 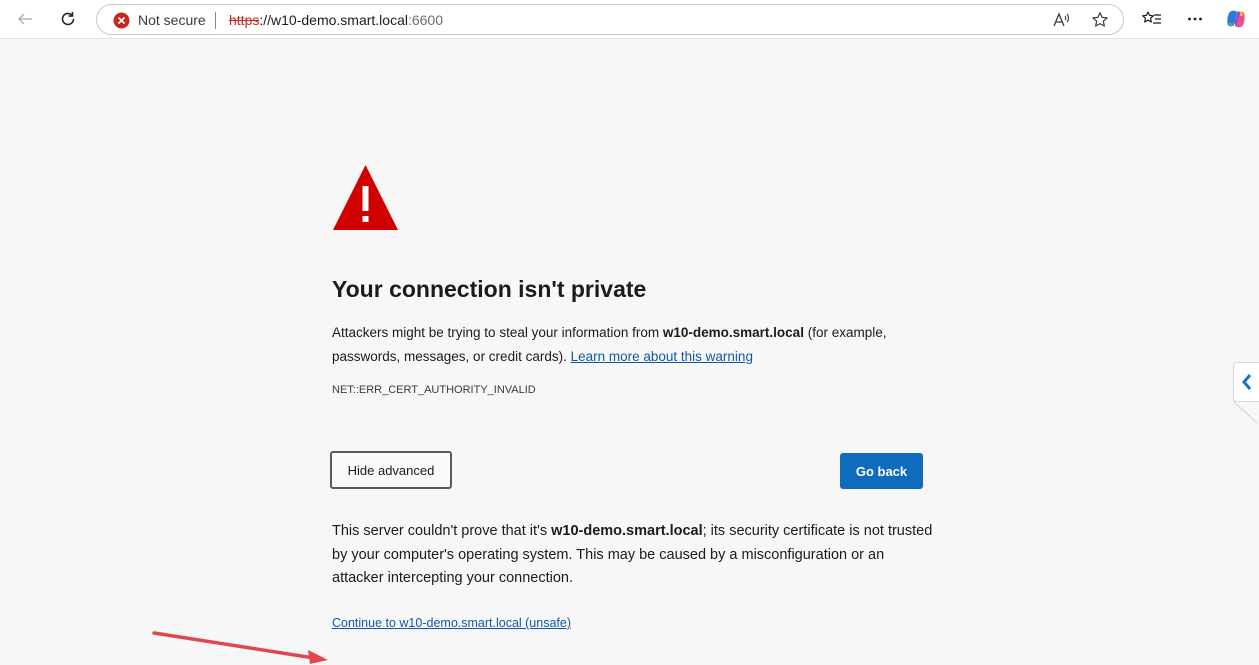 What do you see at coordinates (172, 20) in the screenshot?
I see `security-status: Not secure` at bounding box center [172, 20].